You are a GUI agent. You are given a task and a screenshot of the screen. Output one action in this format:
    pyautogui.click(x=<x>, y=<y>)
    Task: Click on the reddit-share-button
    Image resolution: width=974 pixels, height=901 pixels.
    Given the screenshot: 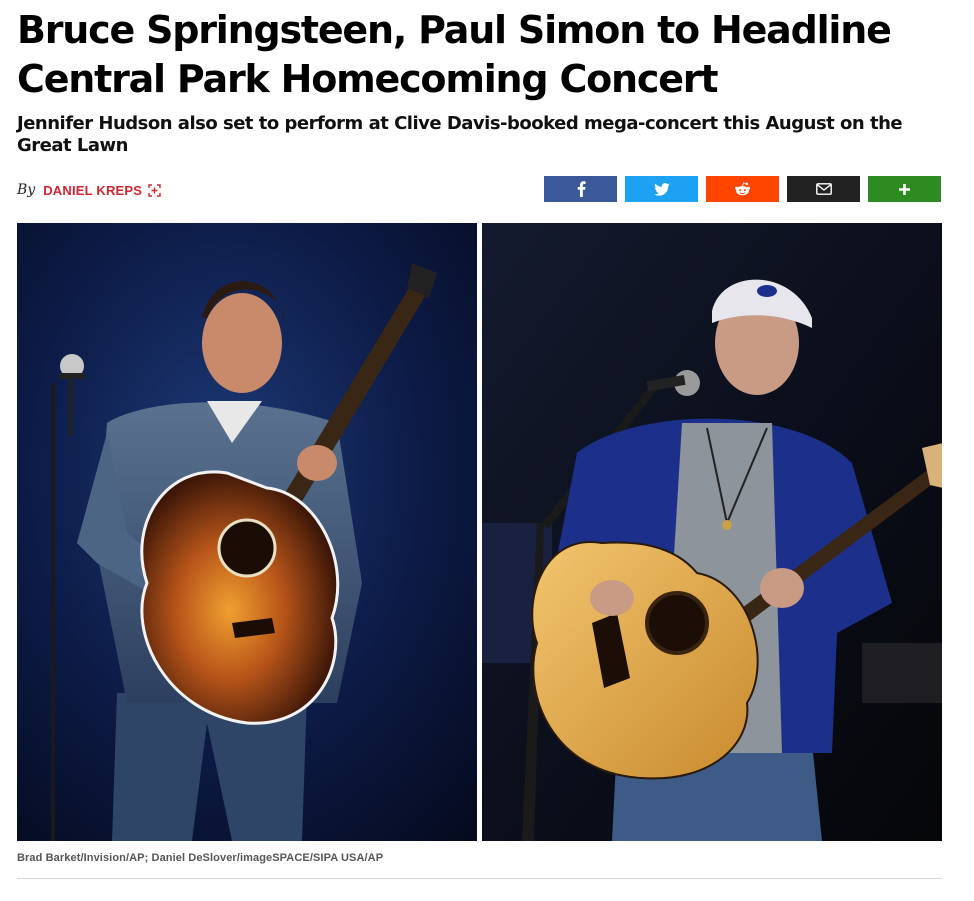 What is the action you would take?
    pyautogui.click(x=742, y=189)
    